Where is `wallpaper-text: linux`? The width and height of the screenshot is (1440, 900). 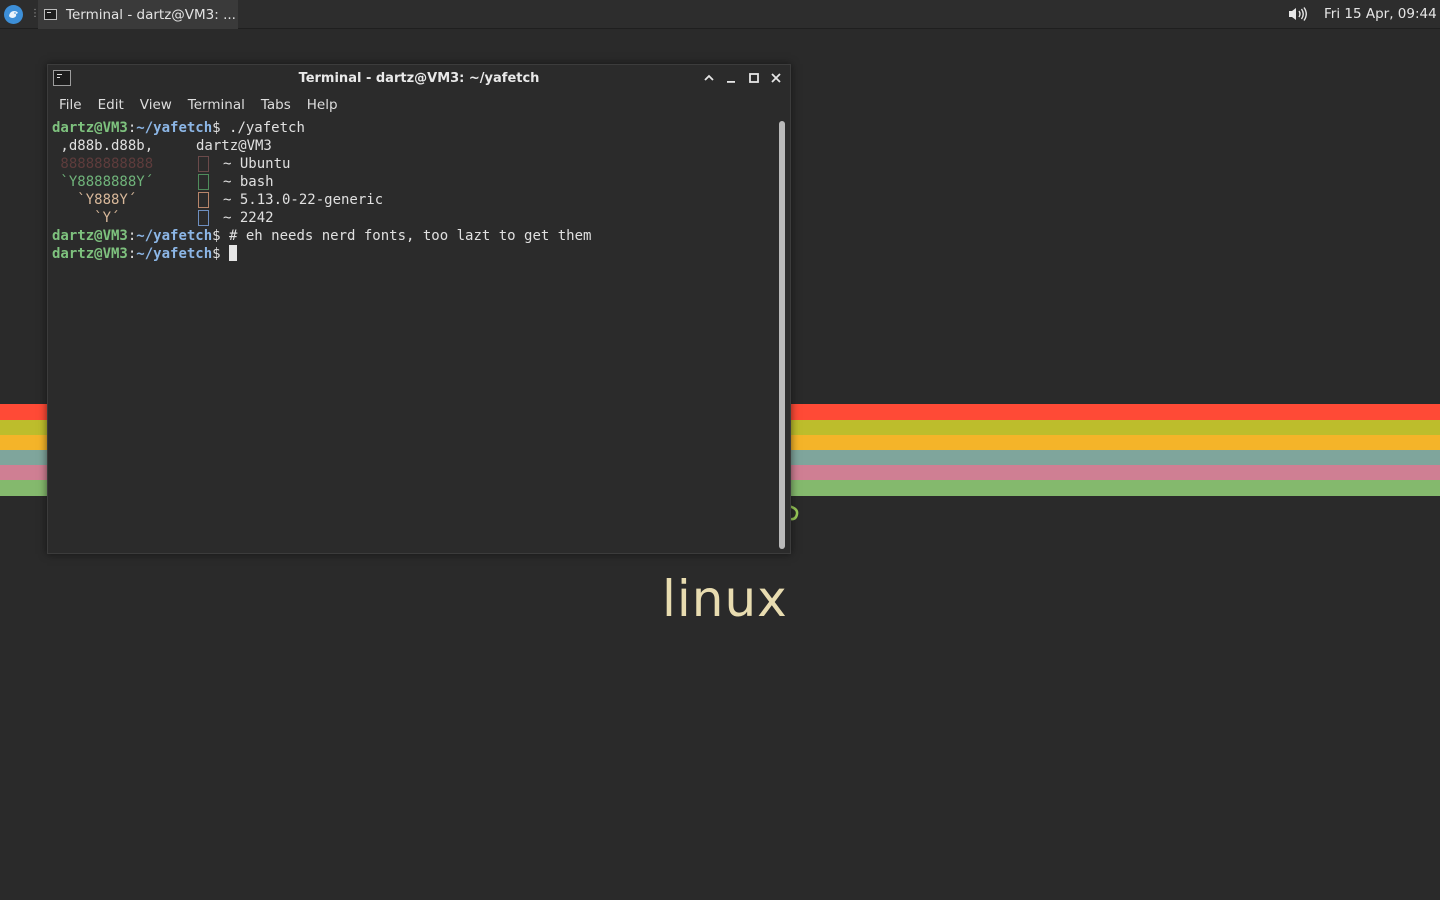
wallpaper-text: linux is located at coordinates (725, 599).